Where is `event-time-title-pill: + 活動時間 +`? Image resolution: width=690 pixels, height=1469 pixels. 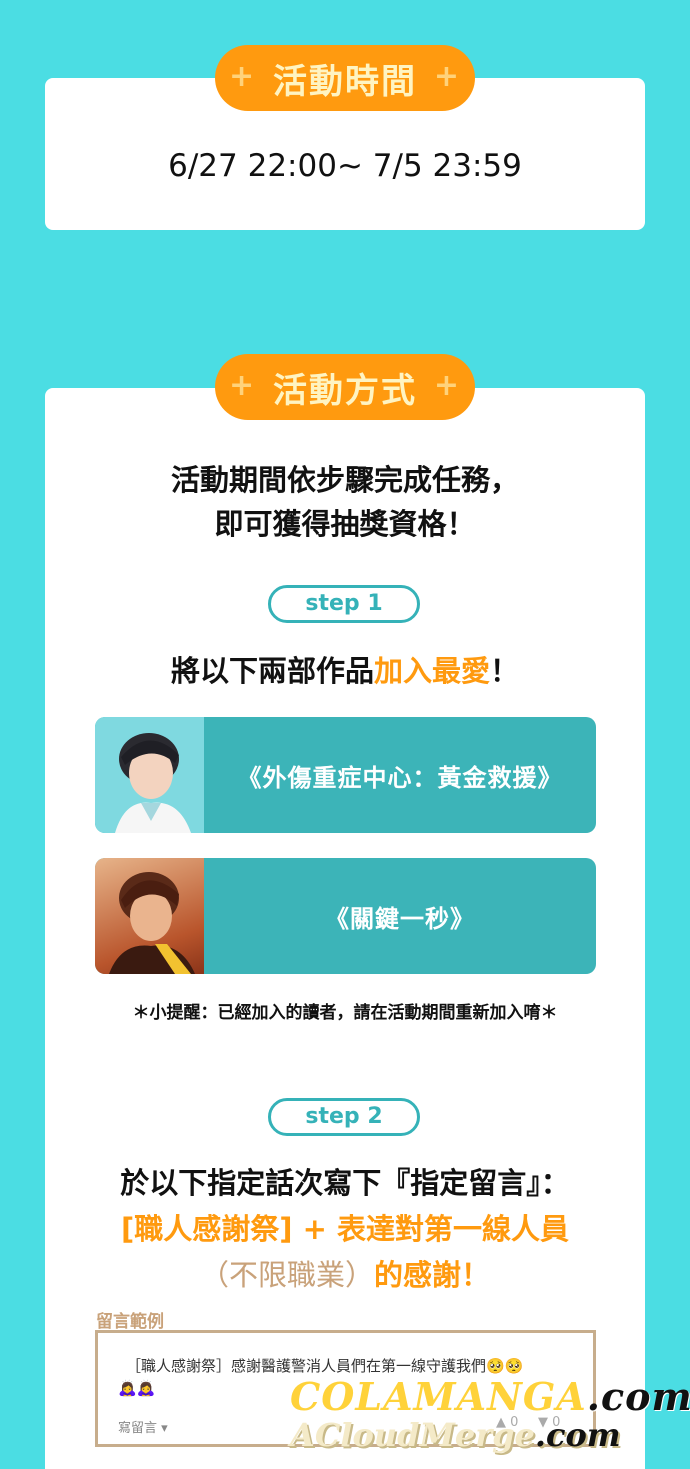
event-time-title-pill: + 活動時間 + is located at coordinates (345, 78).